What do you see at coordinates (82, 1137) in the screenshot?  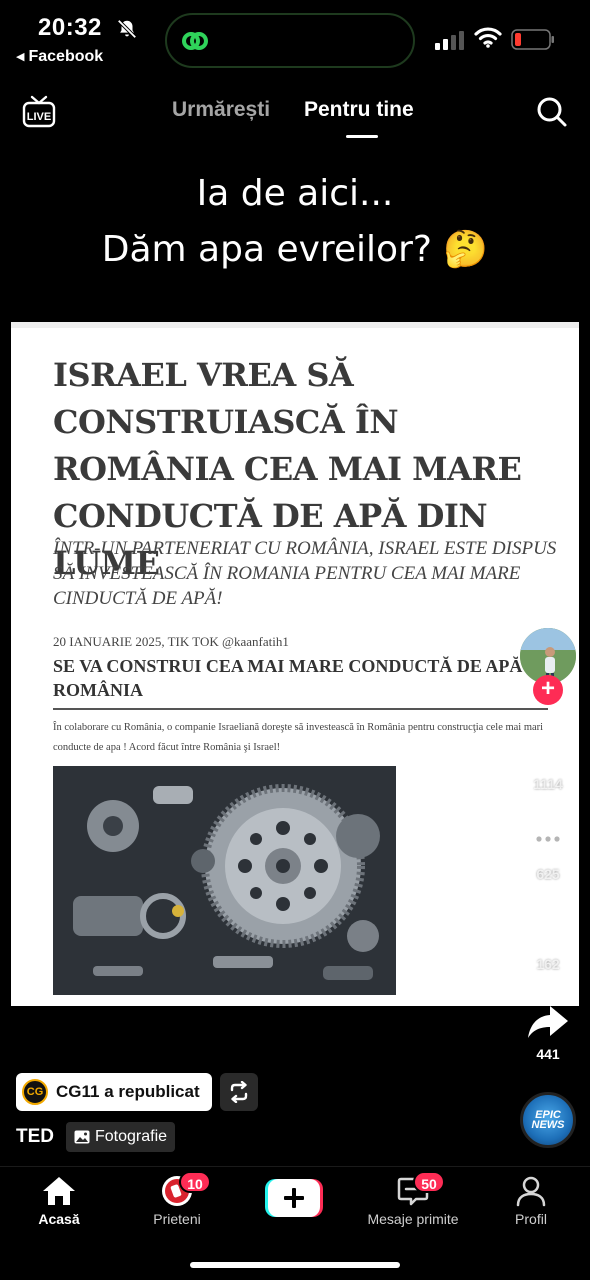 I see `photo-icon` at bounding box center [82, 1137].